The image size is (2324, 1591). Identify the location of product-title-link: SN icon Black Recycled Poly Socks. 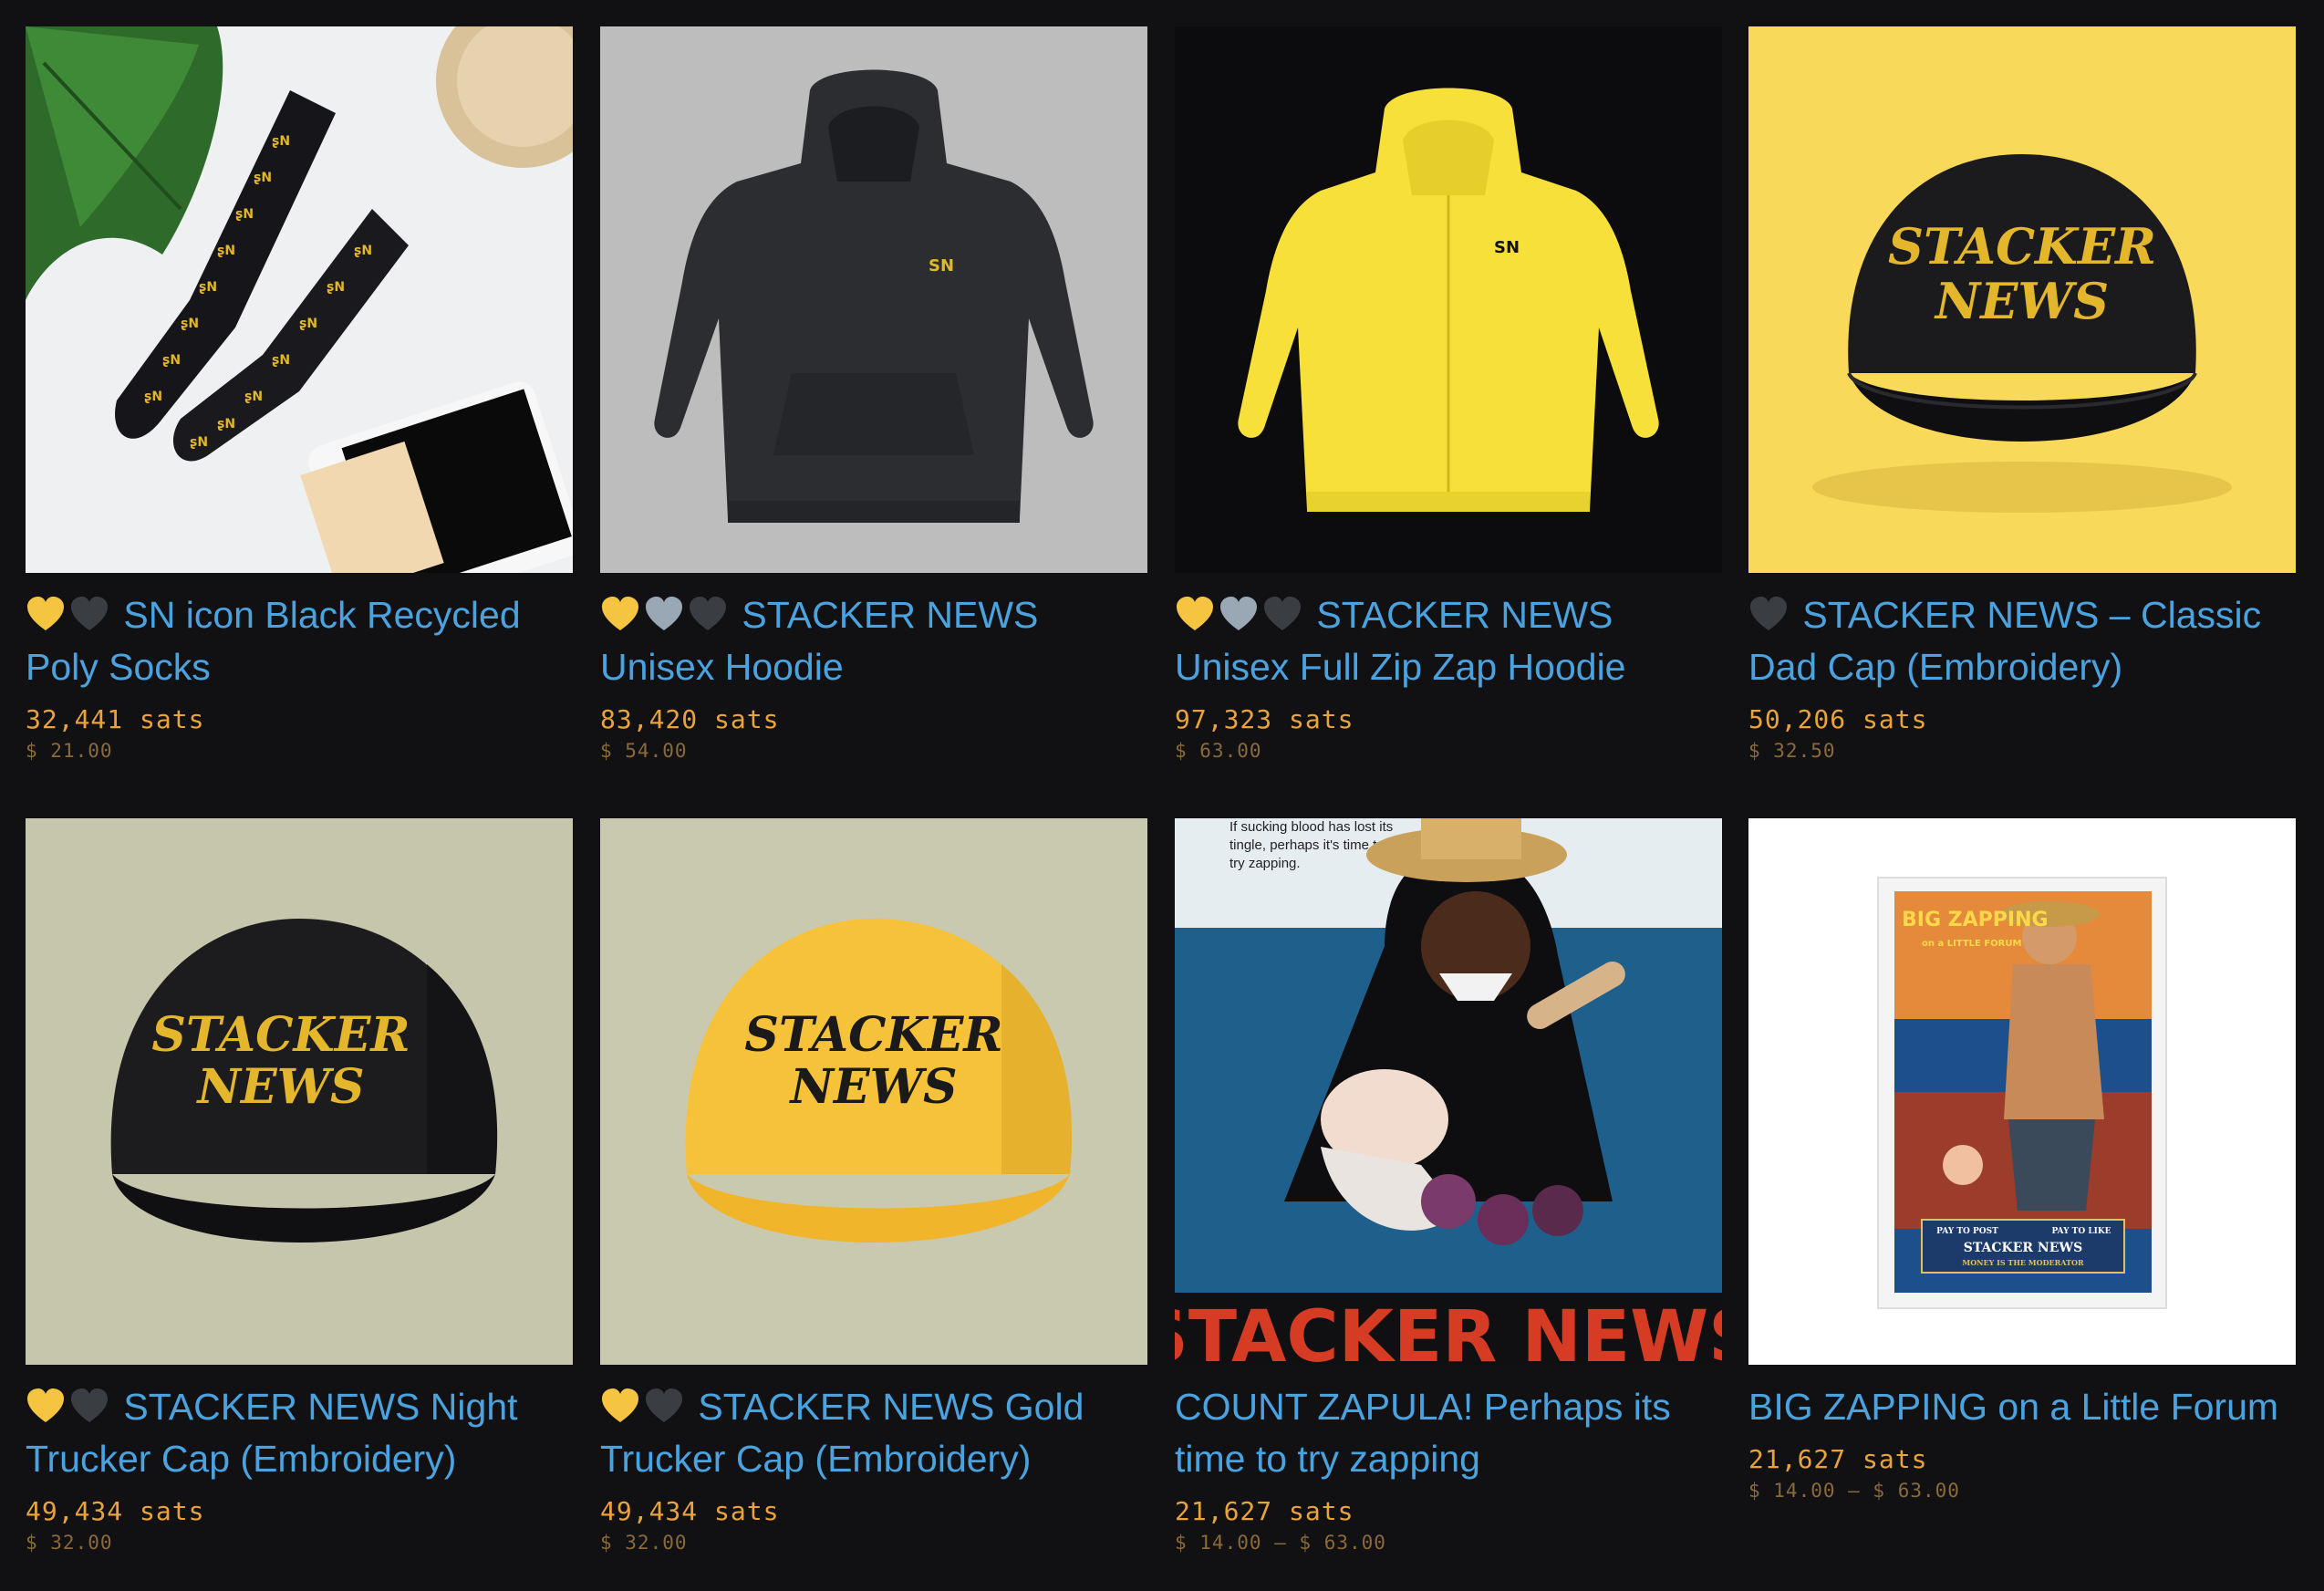
(300, 641).